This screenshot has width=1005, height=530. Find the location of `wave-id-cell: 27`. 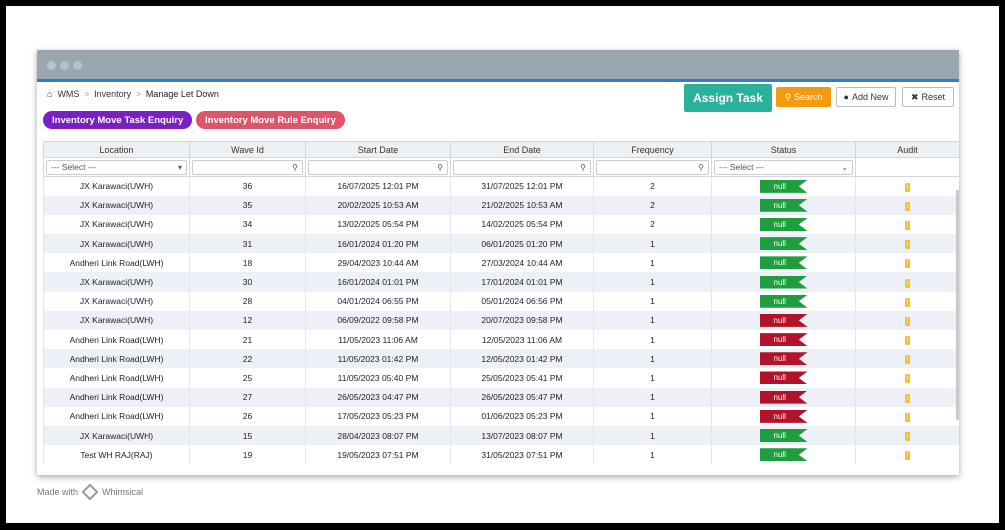

wave-id-cell: 27 is located at coordinates (247, 397).